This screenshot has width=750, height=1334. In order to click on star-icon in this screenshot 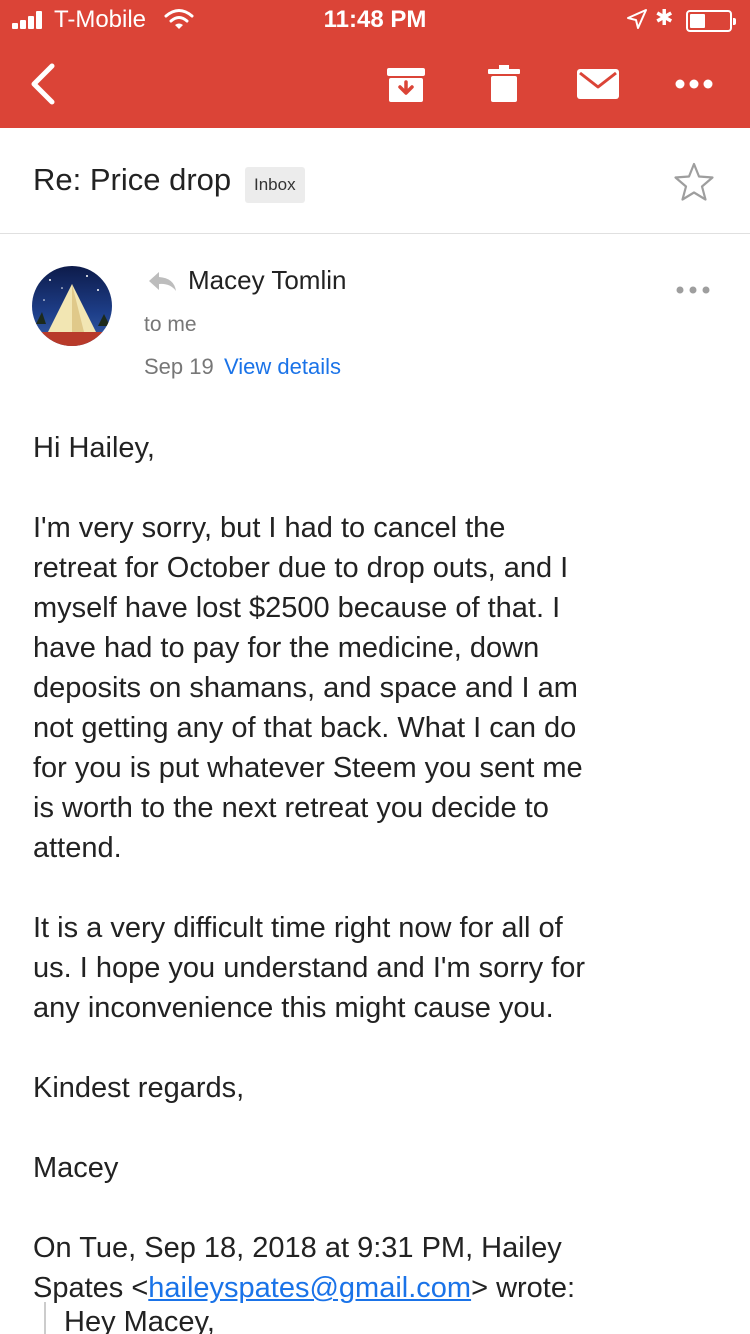, I will do `click(694, 182)`.